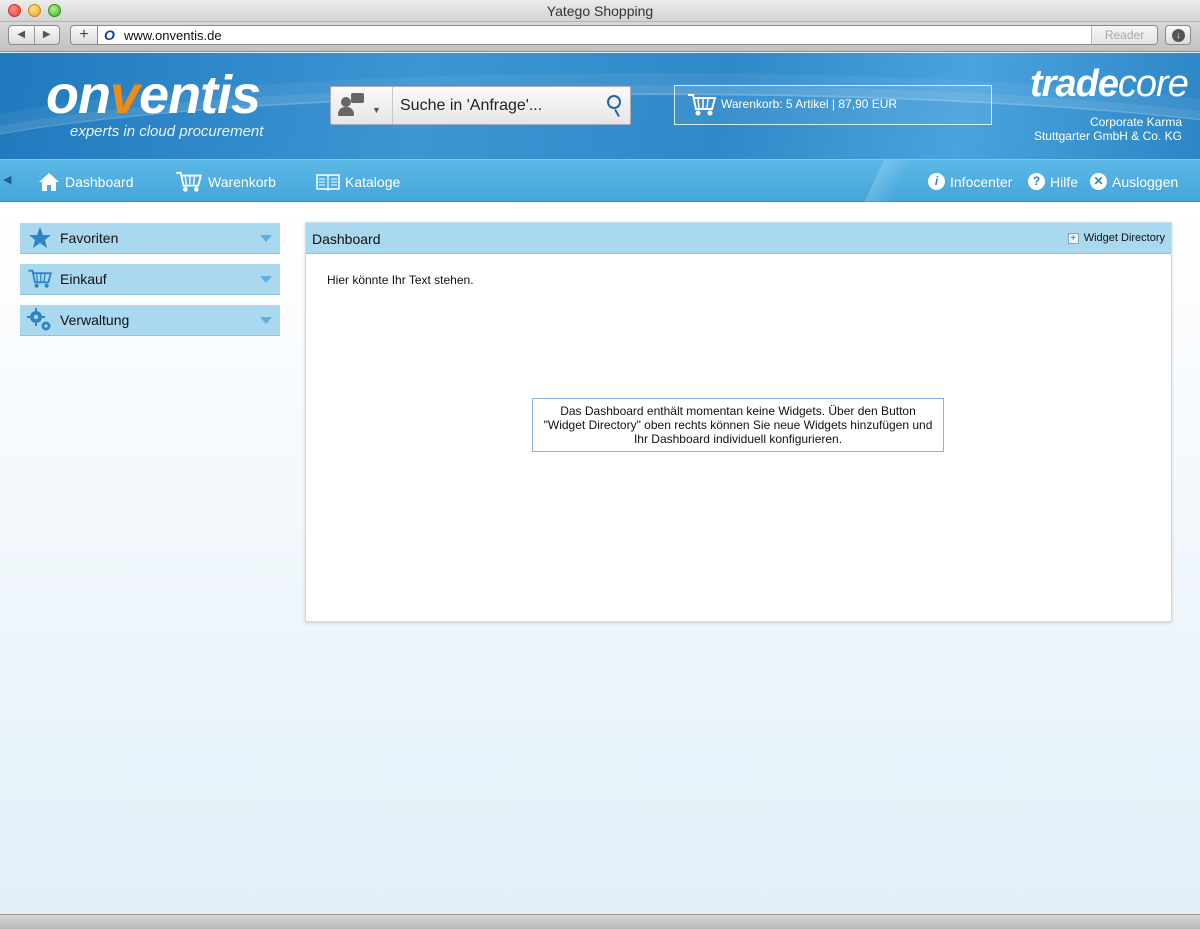  I want to click on downloads-button: ↓, so click(1178, 35).